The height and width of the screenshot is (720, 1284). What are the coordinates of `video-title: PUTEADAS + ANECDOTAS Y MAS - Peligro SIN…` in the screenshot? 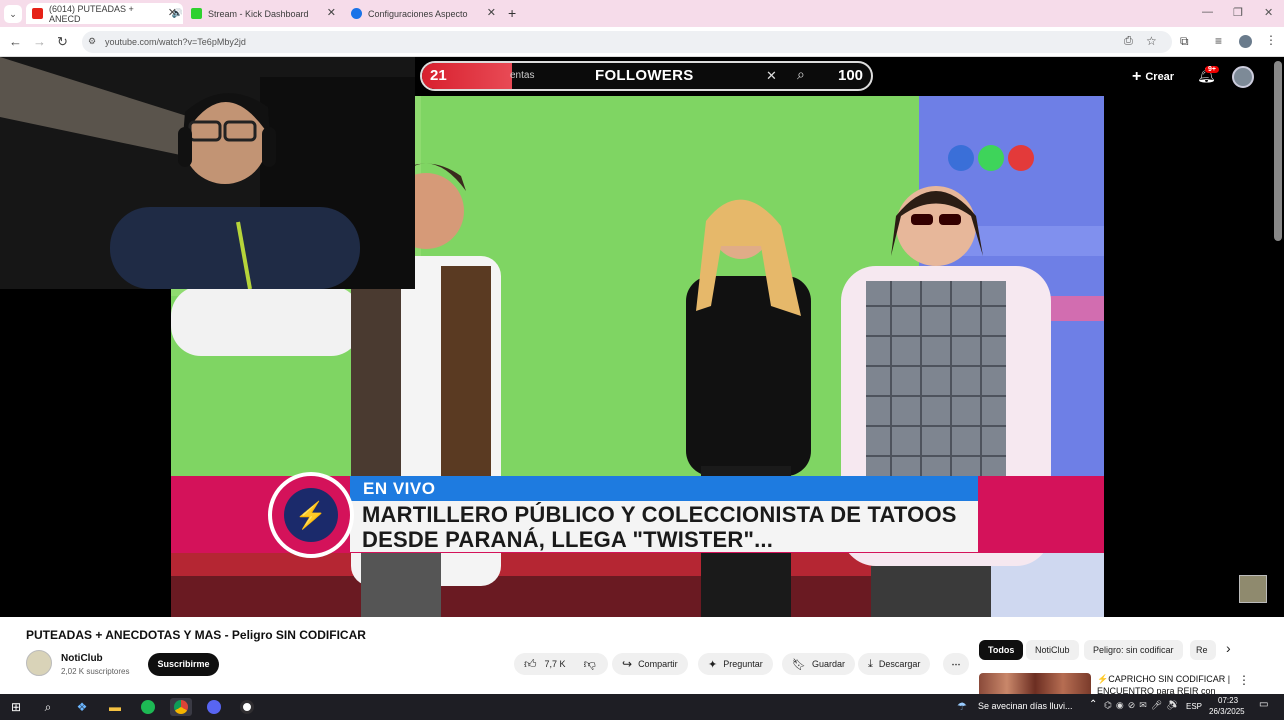 It's located at (196, 635).